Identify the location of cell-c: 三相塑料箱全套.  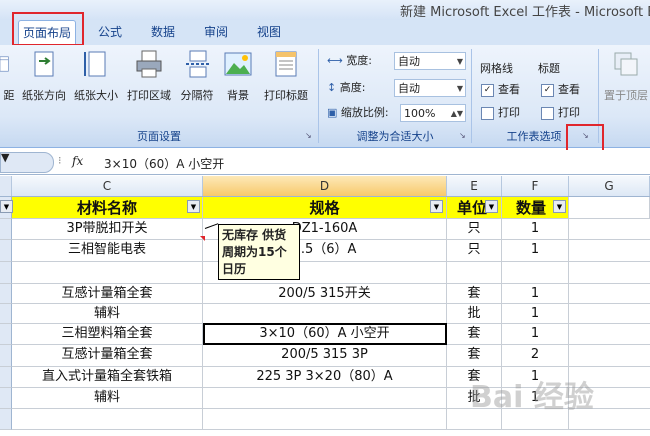
(107, 334).